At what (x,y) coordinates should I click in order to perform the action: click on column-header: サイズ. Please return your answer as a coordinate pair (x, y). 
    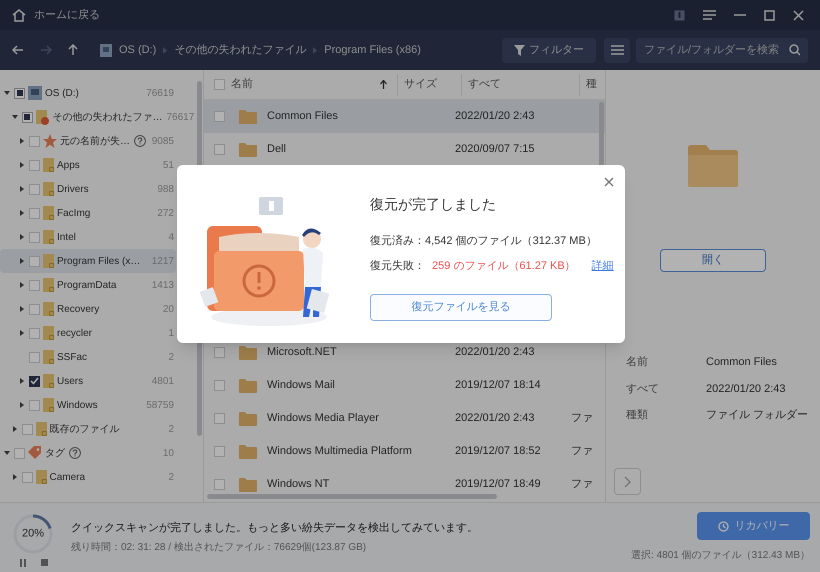
    Looking at the image, I should click on (429, 85).